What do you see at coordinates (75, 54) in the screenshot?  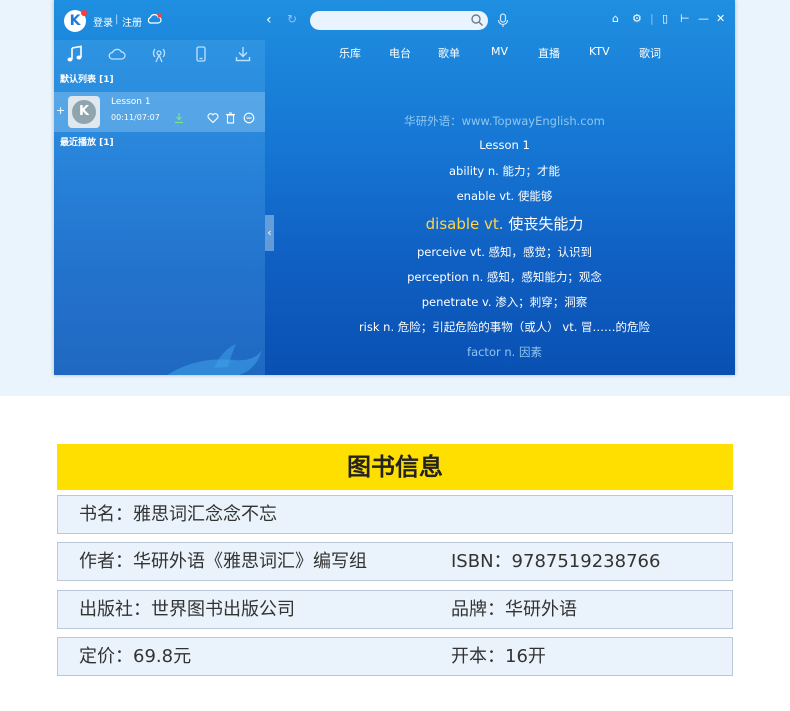 I see `music-note-icon` at bounding box center [75, 54].